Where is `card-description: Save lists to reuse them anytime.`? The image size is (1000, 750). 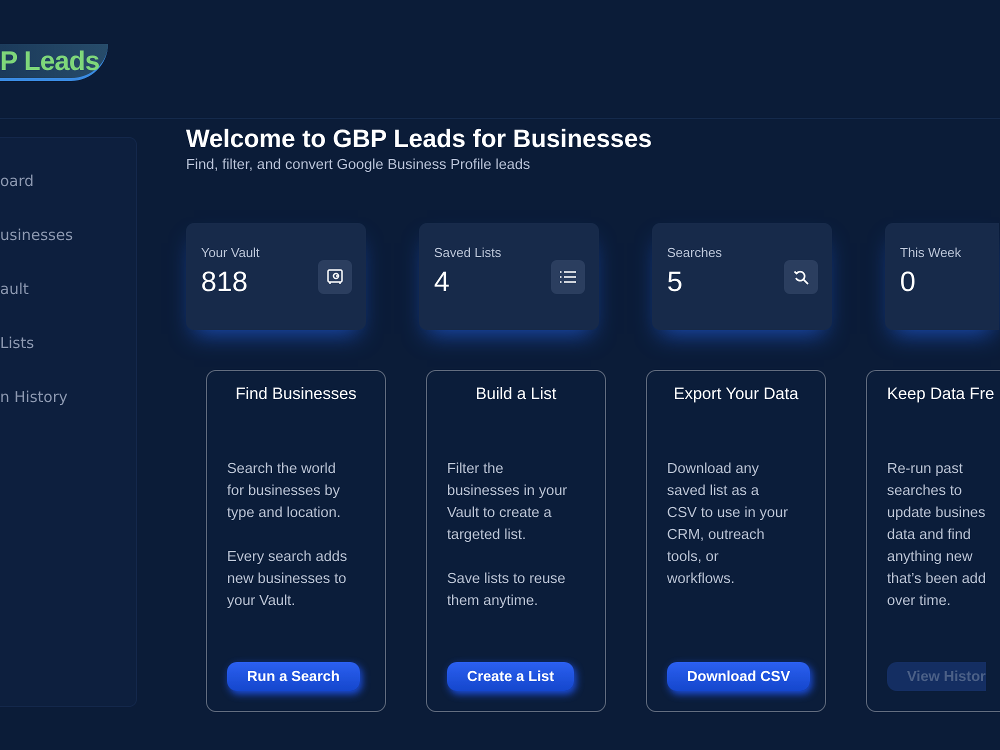
card-description: Save lists to reuse them anytime. is located at coordinates (506, 590).